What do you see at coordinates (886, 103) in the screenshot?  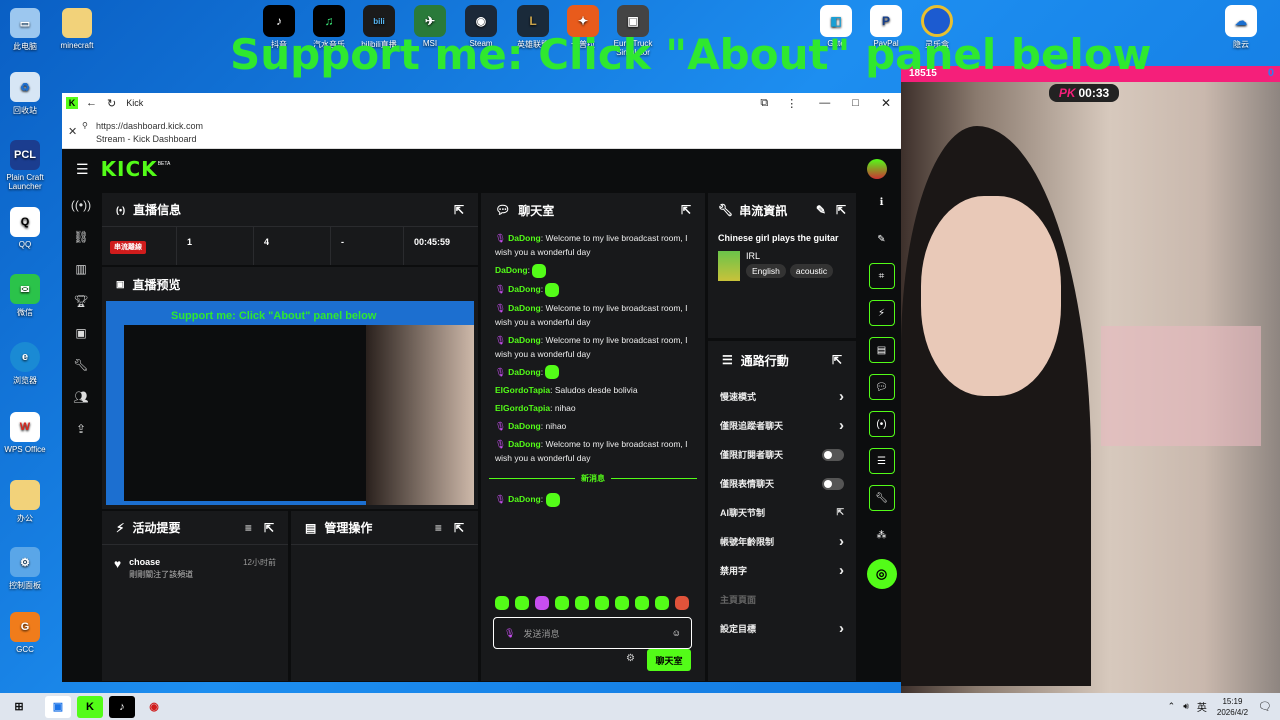 I see `close-icon: ✕` at bounding box center [886, 103].